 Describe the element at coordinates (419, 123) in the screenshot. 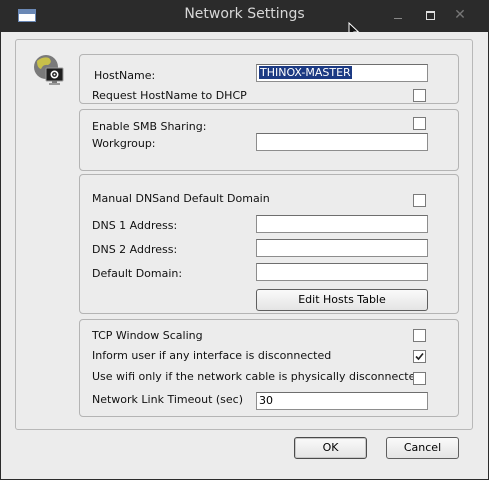

I see `enable-smb-checkbox` at that location.